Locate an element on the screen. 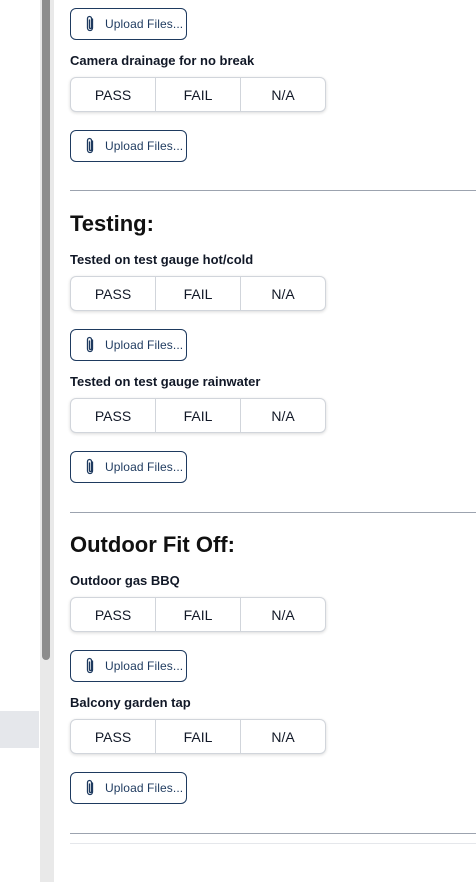 This screenshot has height=882, width=476. scrollbar-thumb is located at coordinates (46, 330).